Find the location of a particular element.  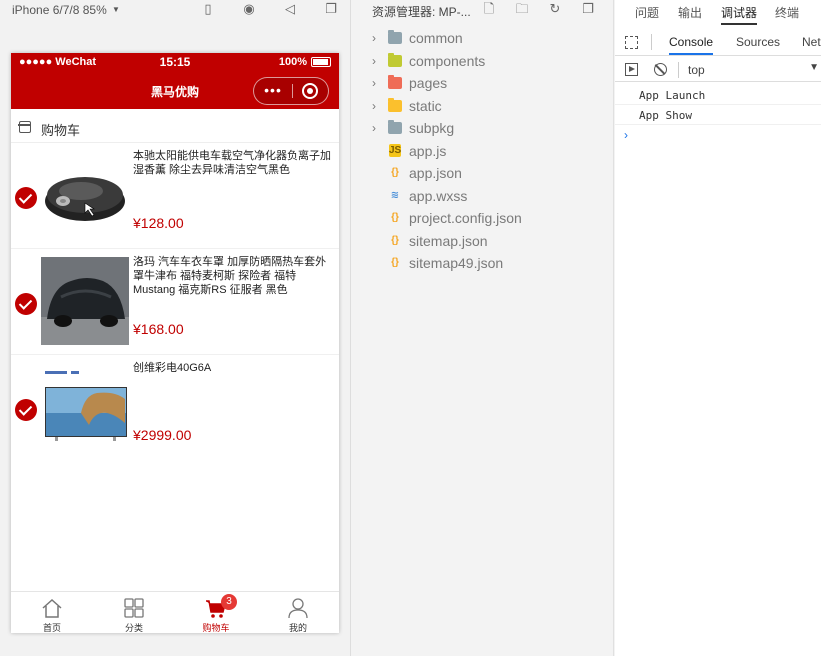

tree-file-sitemap49: {} sitemap49.json is located at coordinates (483, 264).